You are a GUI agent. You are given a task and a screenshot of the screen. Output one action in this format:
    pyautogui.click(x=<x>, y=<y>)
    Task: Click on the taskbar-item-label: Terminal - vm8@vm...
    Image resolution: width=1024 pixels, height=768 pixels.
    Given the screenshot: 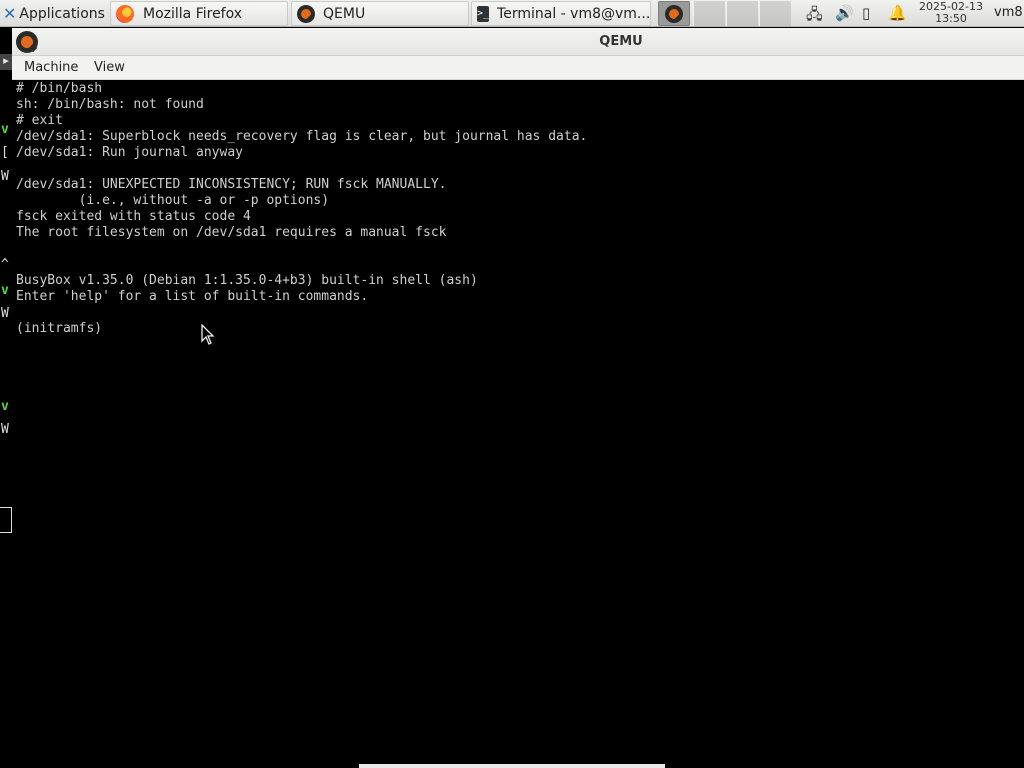 What is the action you would take?
    pyautogui.click(x=574, y=13)
    